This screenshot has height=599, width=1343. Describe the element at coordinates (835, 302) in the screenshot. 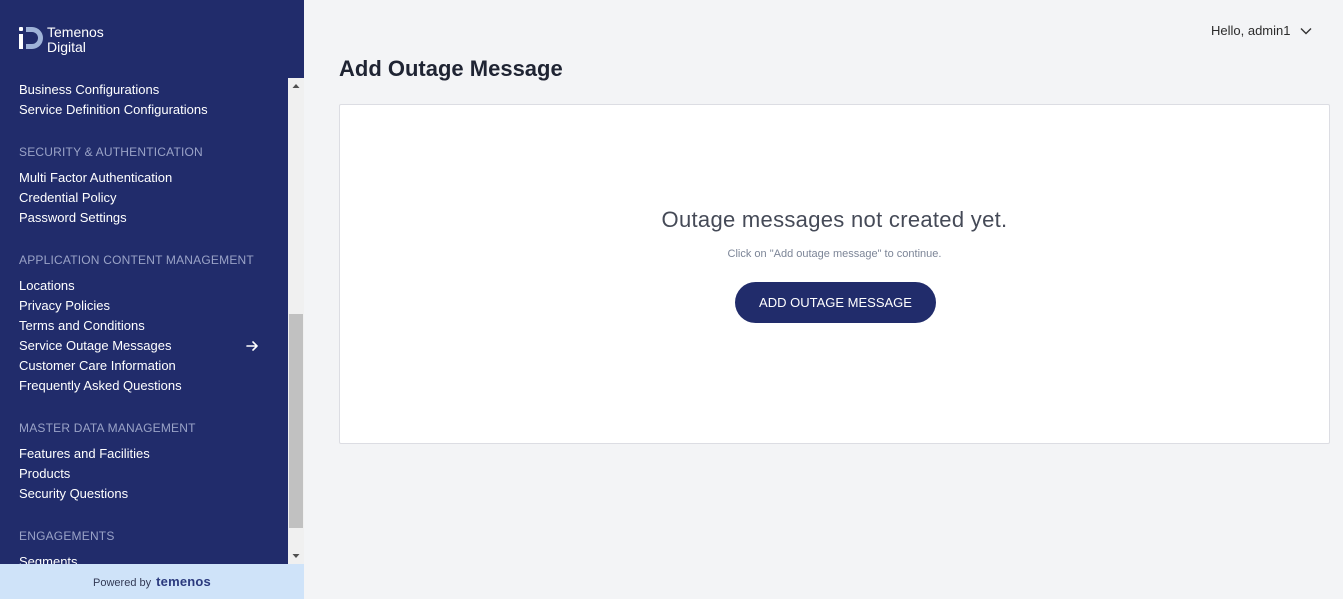

I see `add-outage-message-button: ADD OUTAGE MESSAGE` at that location.